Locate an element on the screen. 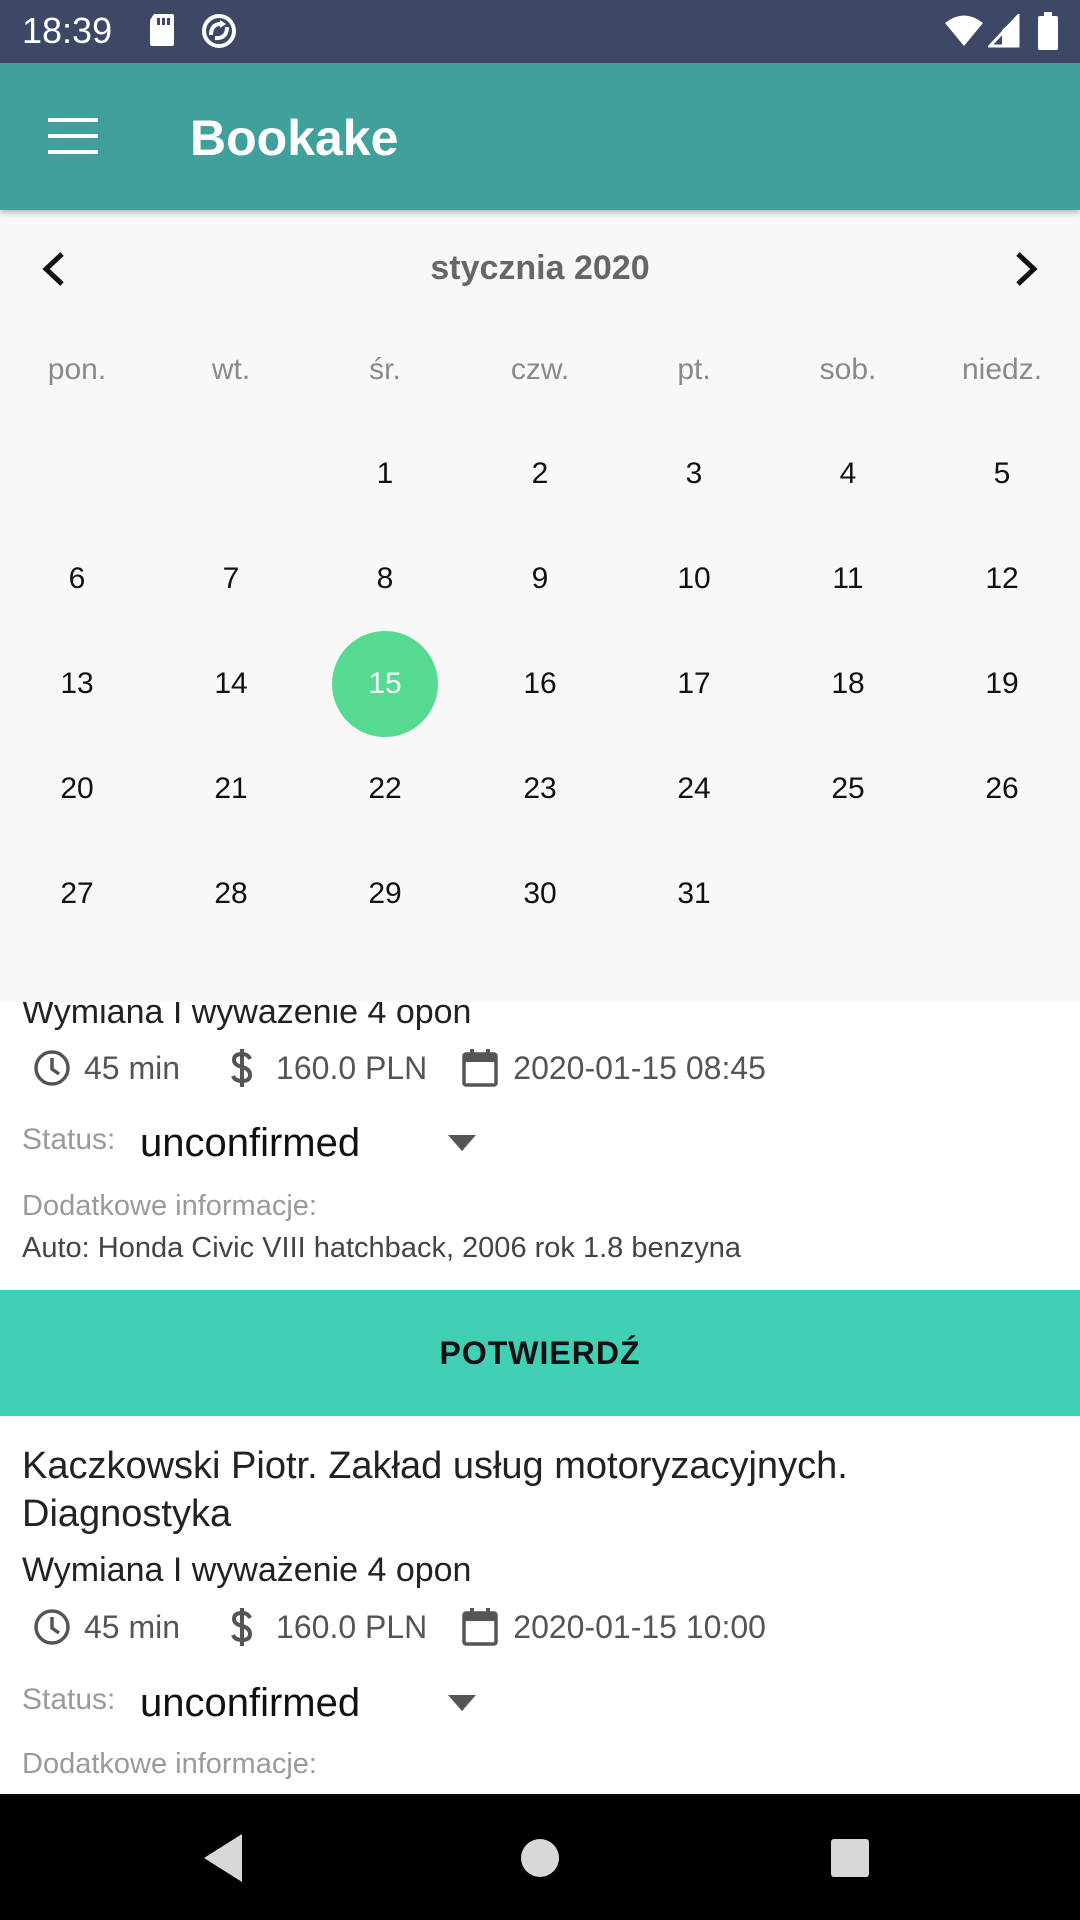 The width and height of the screenshot is (1080, 1920). calendar-day: 29 is located at coordinates (385, 894).